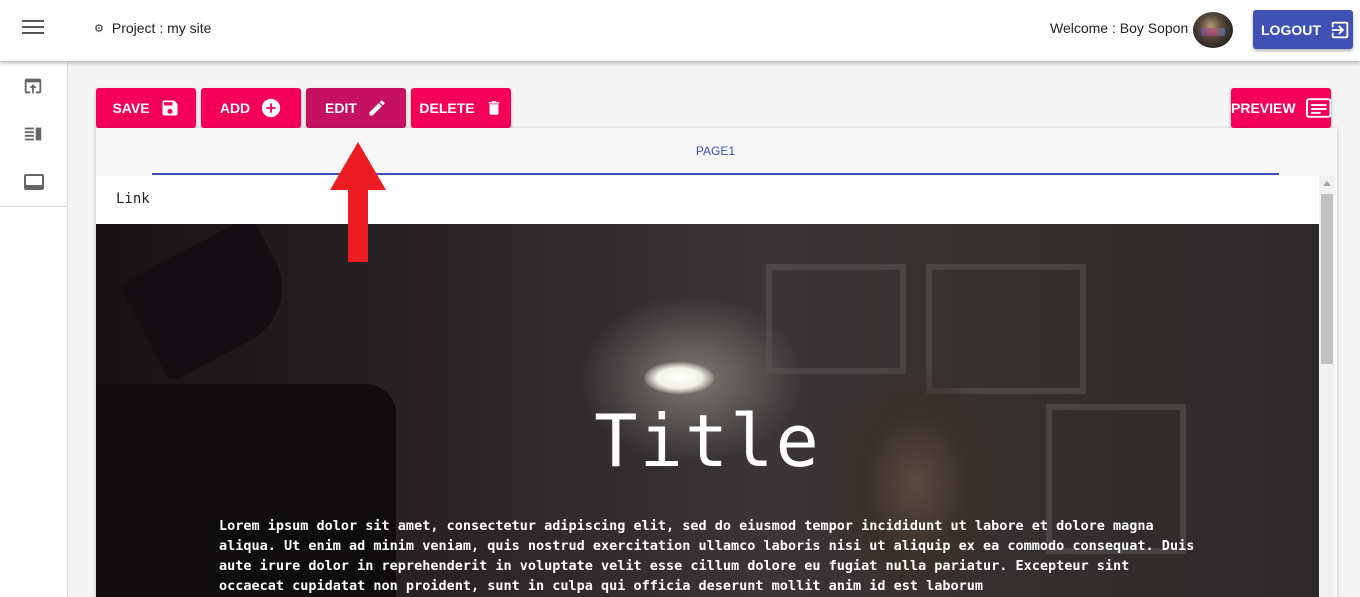 The width and height of the screenshot is (1360, 597). I want to click on add-label: ADD, so click(235, 108).